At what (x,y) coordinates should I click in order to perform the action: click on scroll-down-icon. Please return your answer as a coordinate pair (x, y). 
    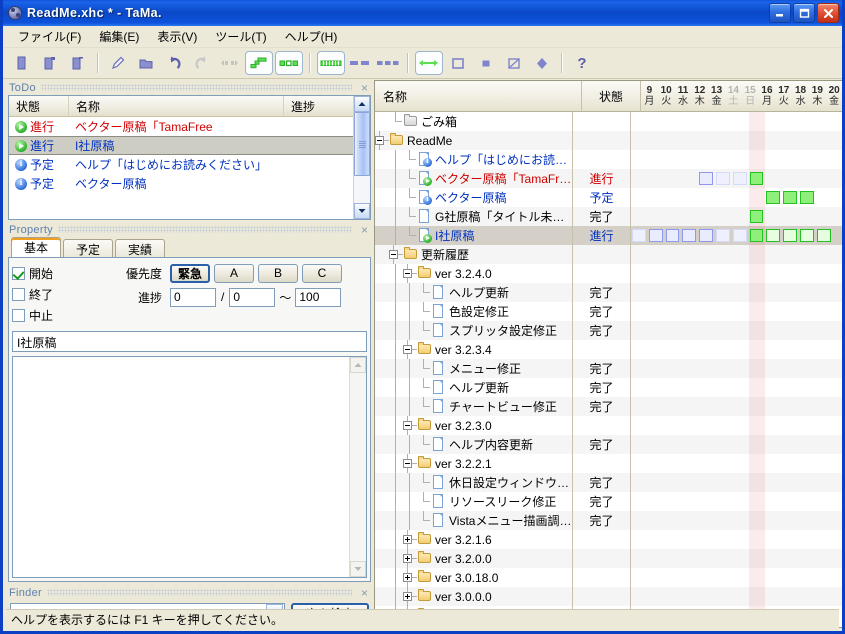
    Looking at the image, I should click on (358, 569).